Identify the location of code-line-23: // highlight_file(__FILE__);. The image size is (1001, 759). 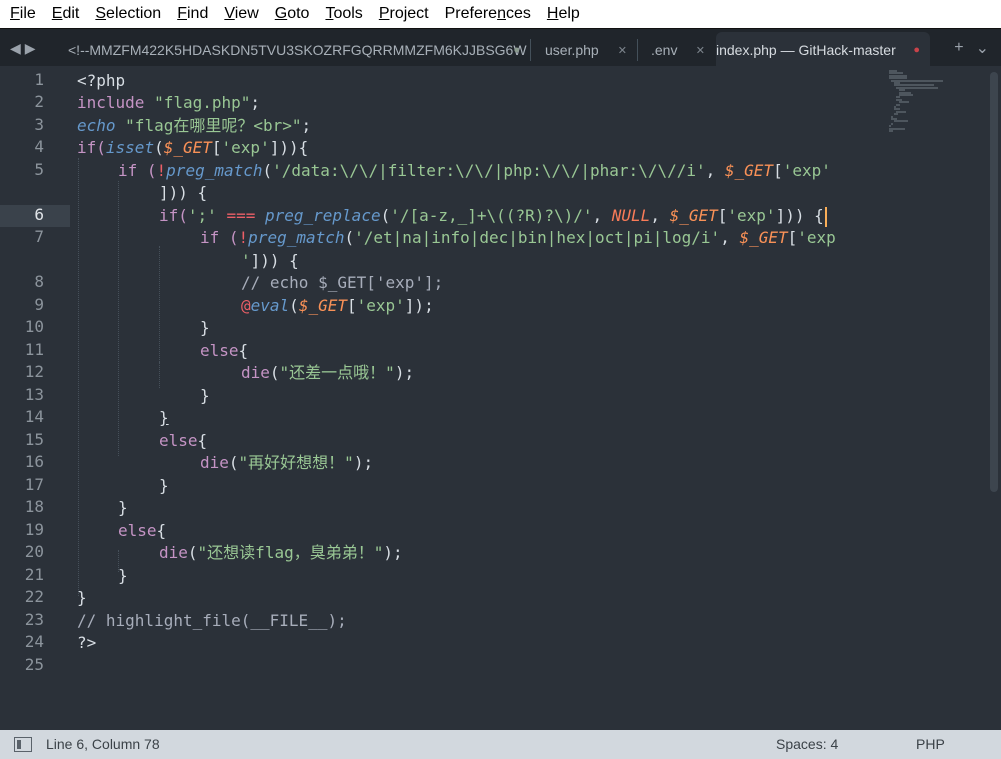
(212, 620).